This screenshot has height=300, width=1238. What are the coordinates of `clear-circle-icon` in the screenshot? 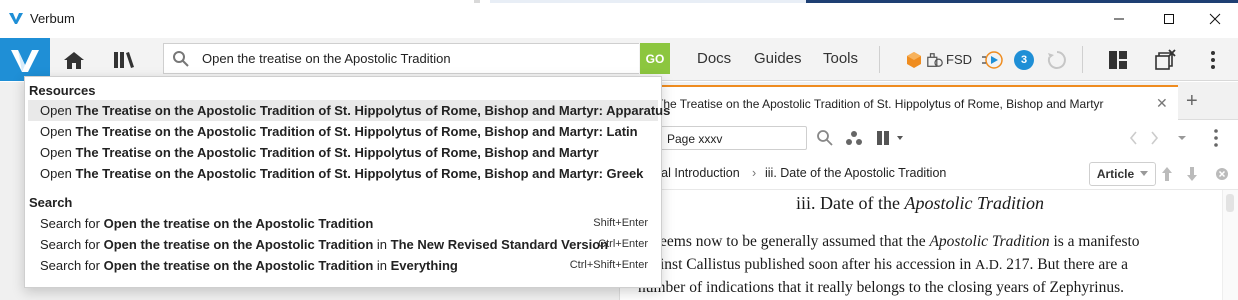 It's located at (1222, 174).